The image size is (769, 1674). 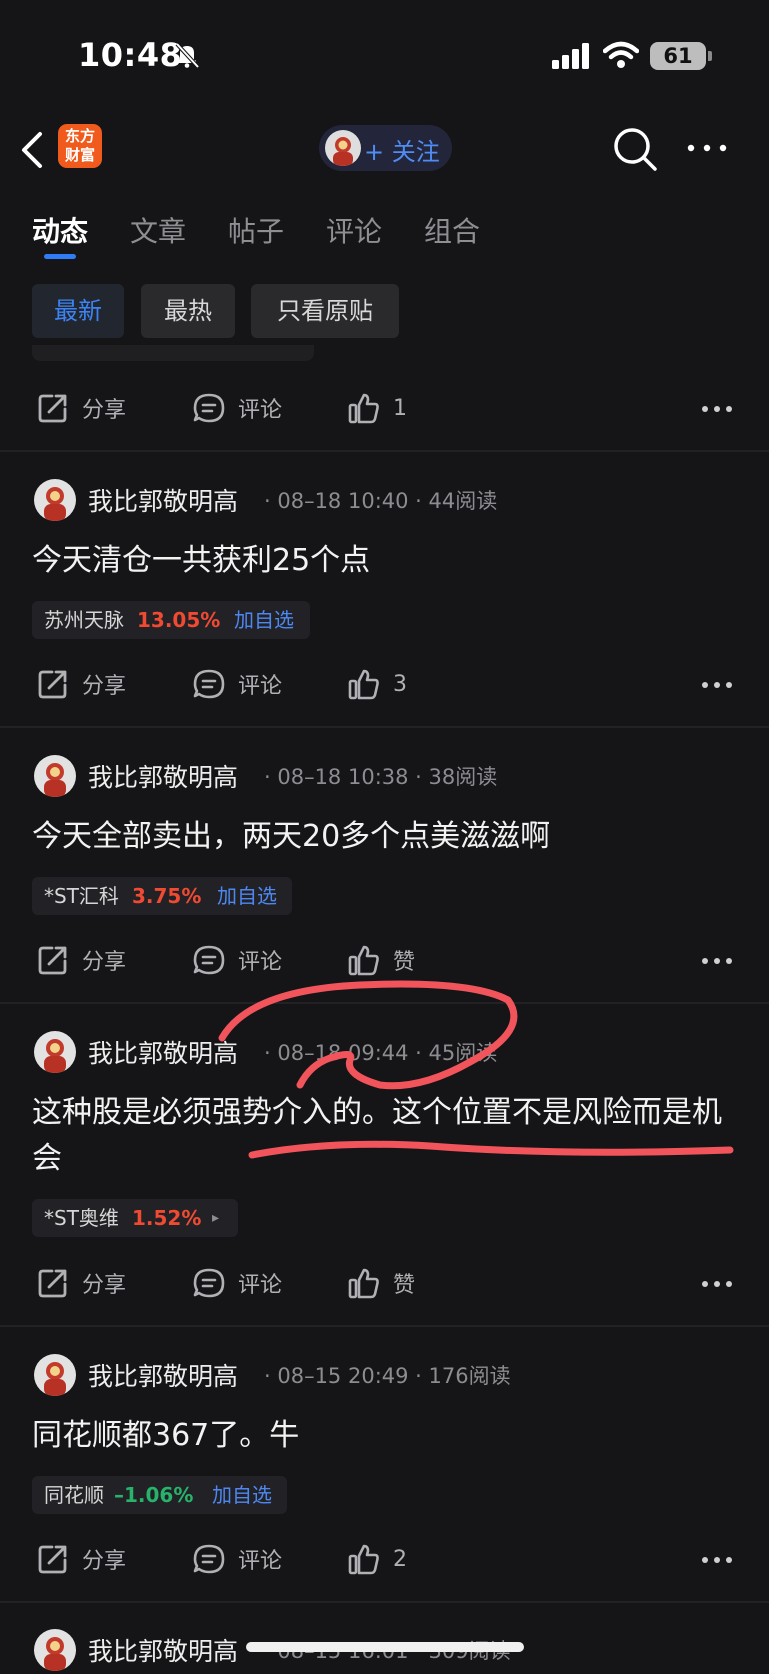 What do you see at coordinates (325, 311) in the screenshot?
I see `filter-original-only: 只看原贴` at bounding box center [325, 311].